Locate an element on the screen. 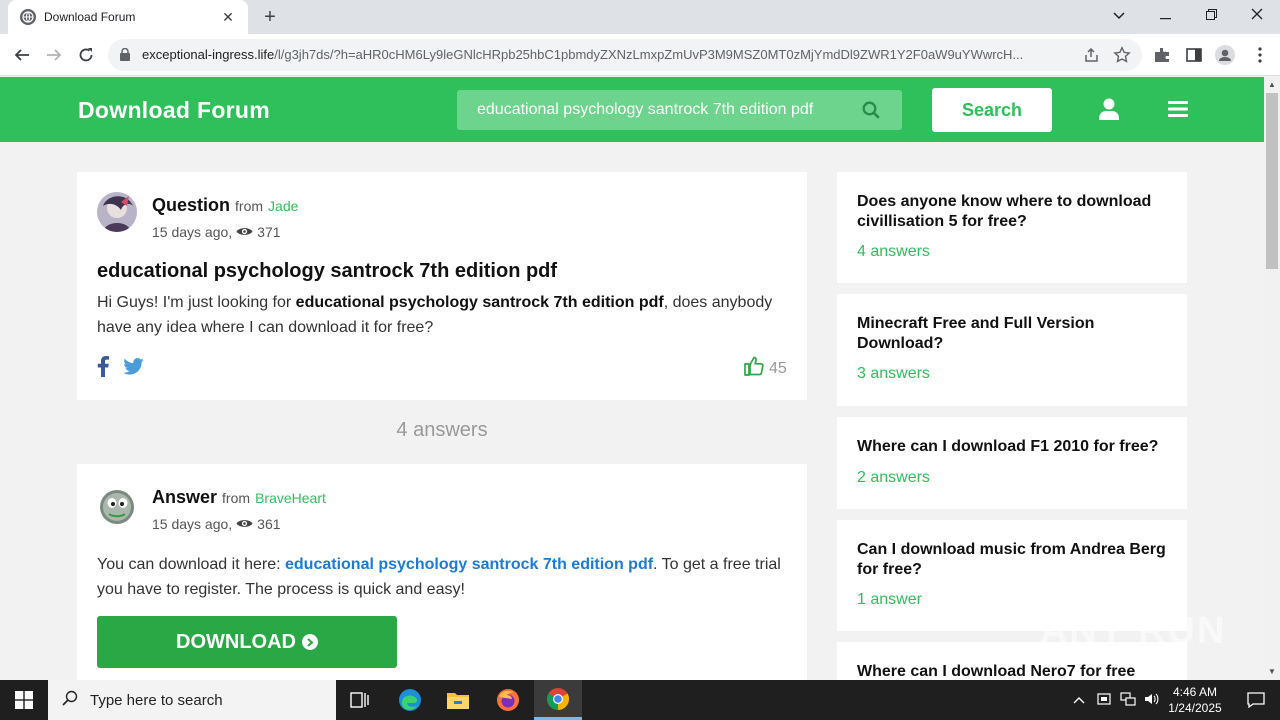 The width and height of the screenshot is (1280, 720). extensions-icon is located at coordinates (1162, 55).